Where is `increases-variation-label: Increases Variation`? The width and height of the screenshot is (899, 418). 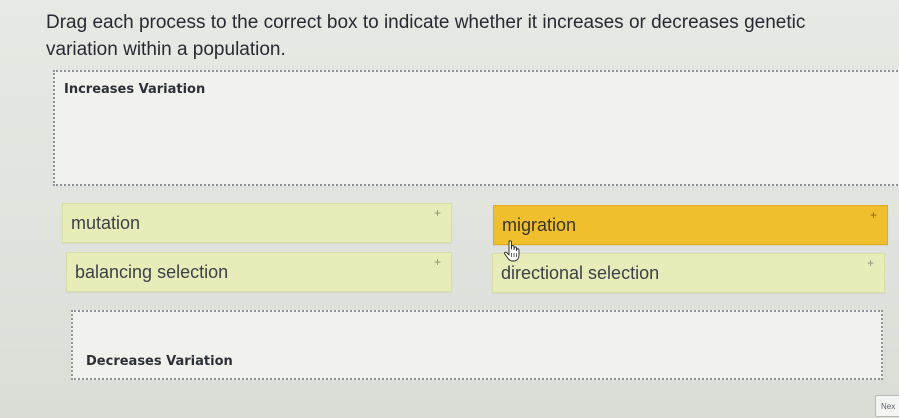 increases-variation-label: Increases Variation is located at coordinates (135, 89).